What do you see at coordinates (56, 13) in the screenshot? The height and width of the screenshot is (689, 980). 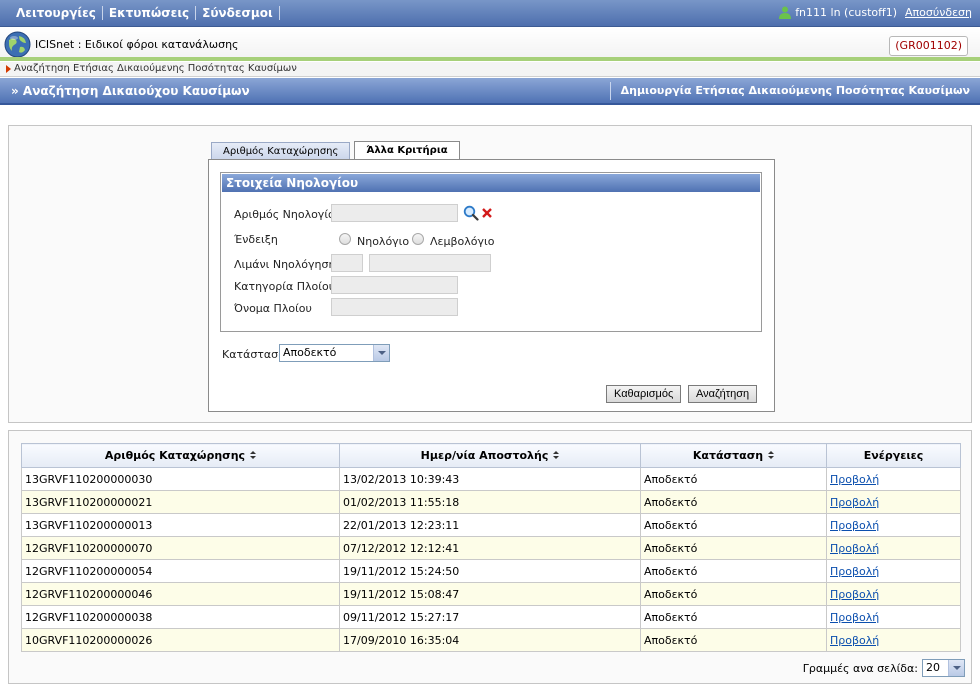 I see `menu-item-functions: Λειτουργίες` at bounding box center [56, 13].